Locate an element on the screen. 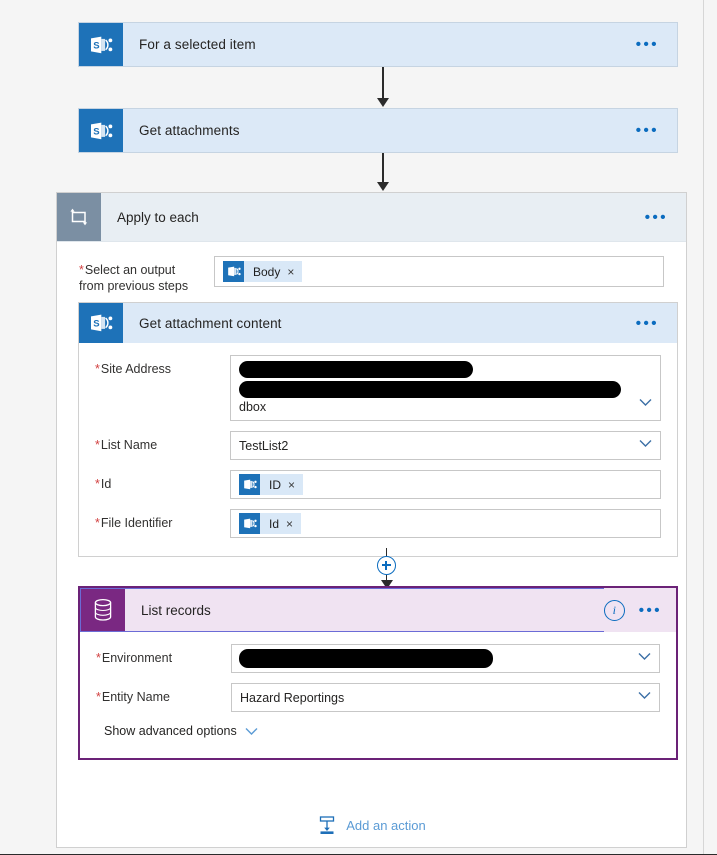 This screenshot has width=717, height=855. token-label: Body is located at coordinates (267, 271).